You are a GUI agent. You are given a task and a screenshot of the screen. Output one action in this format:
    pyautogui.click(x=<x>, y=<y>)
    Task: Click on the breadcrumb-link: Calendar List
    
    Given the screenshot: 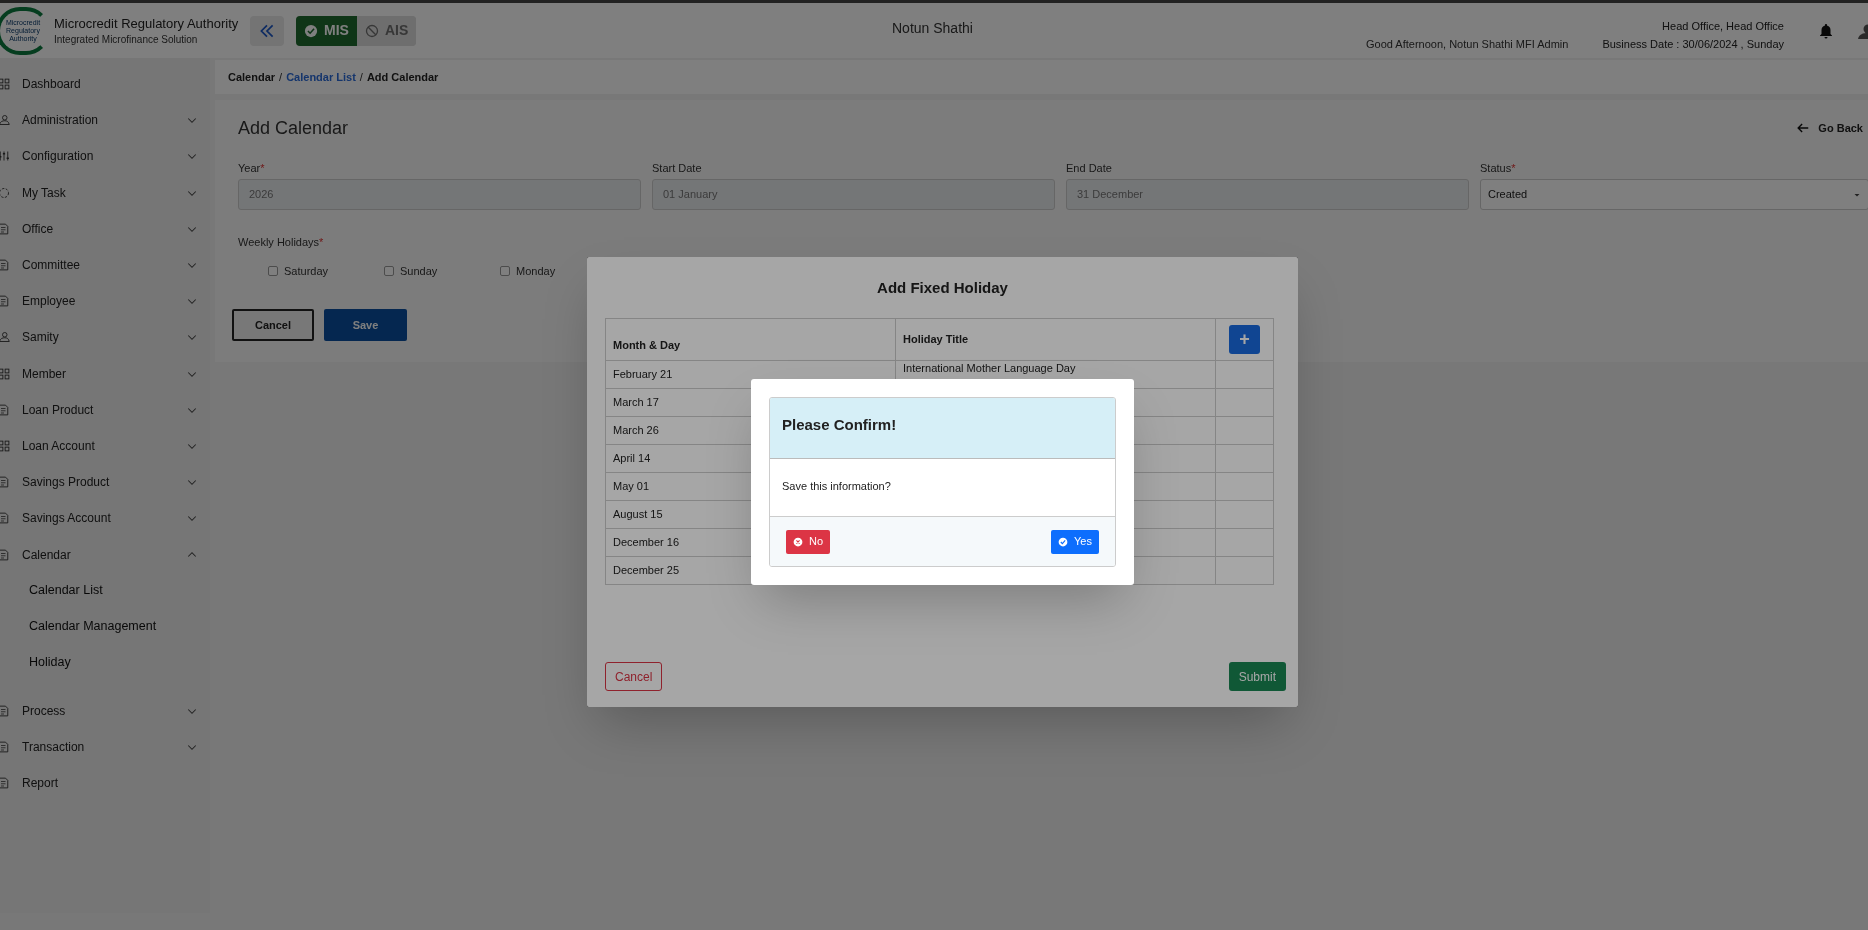 What is the action you would take?
    pyautogui.click(x=321, y=77)
    